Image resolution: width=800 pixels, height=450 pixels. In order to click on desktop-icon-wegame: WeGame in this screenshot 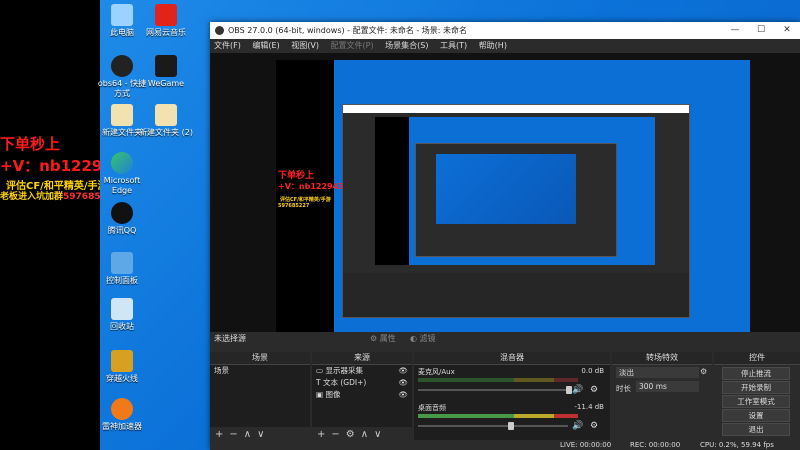, I will do `click(166, 72)`.